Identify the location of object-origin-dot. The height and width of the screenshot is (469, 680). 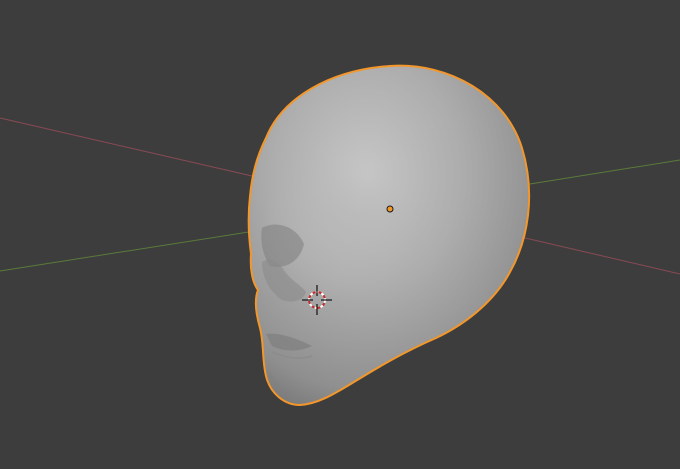
(390, 209).